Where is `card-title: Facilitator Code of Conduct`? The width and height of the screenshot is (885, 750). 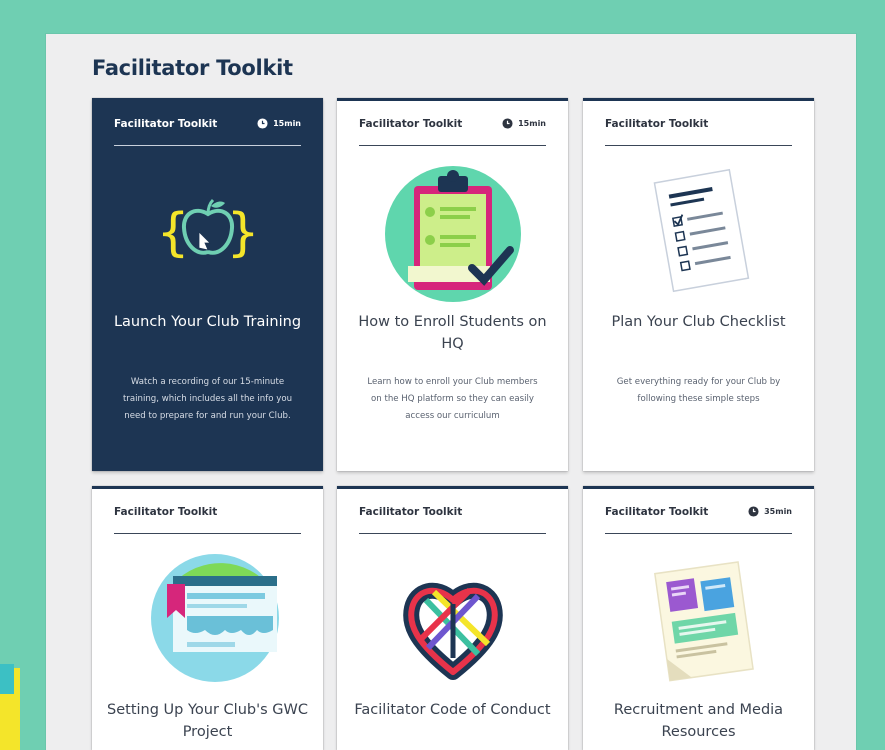
card-title: Facilitator Code of Conduct is located at coordinates (452, 710).